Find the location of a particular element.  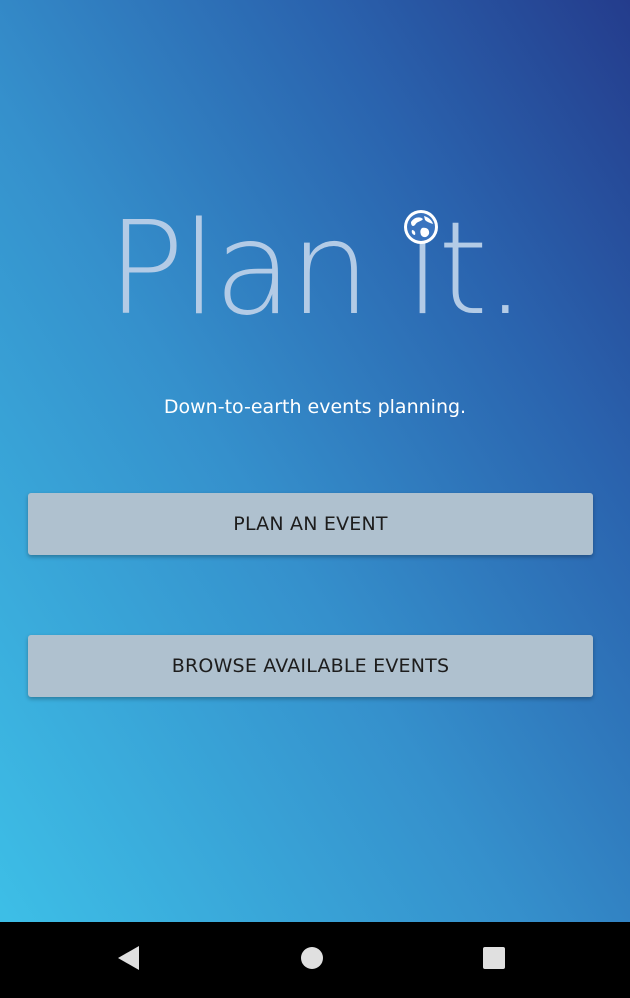

back-triangle-icon is located at coordinates (128, 958).